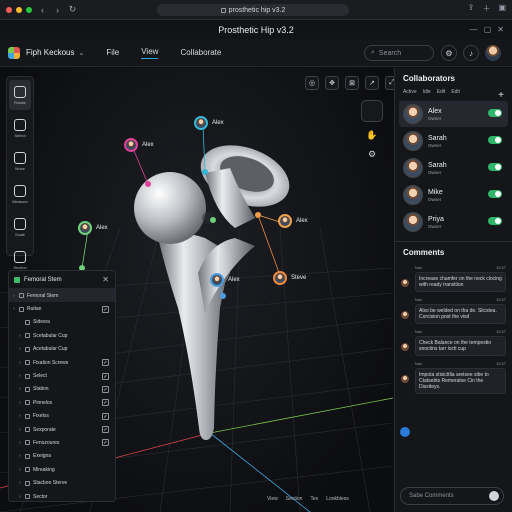 The height and width of the screenshot is (512, 512). I want to click on comment-time: 12:57, so click(500, 299).